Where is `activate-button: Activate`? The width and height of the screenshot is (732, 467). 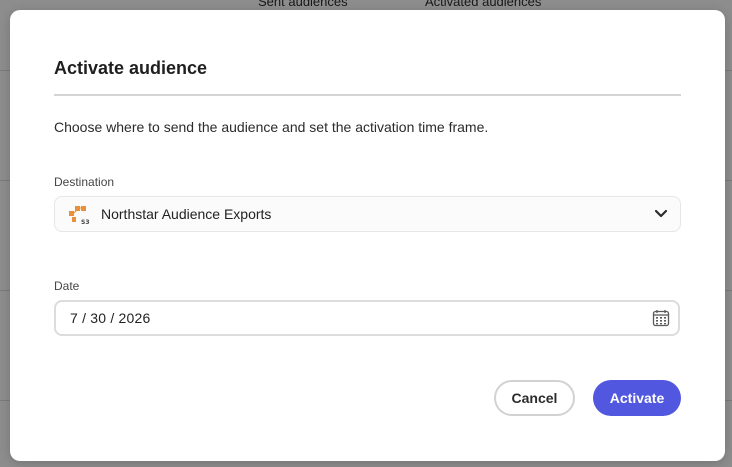 activate-button: Activate is located at coordinates (637, 398).